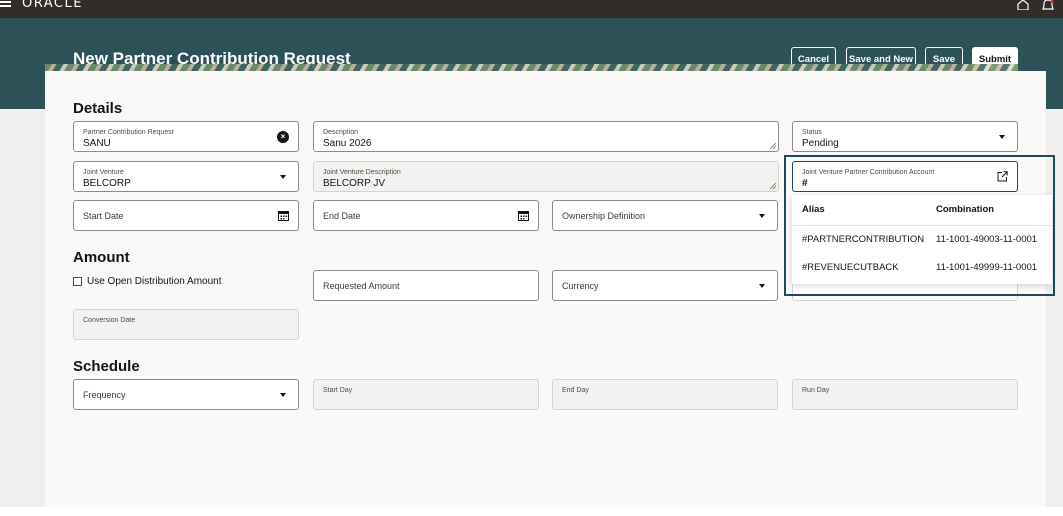  Describe the element at coordinates (101, 257) in the screenshot. I see `section-title-amount: Amount` at that location.